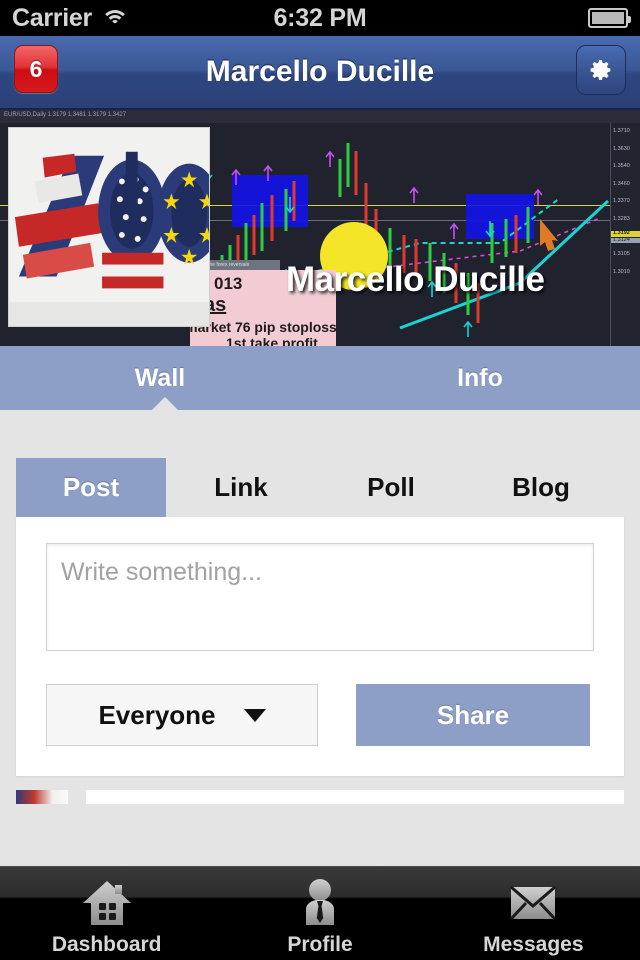 The image size is (640, 960). I want to click on share-button: Share, so click(473, 715).